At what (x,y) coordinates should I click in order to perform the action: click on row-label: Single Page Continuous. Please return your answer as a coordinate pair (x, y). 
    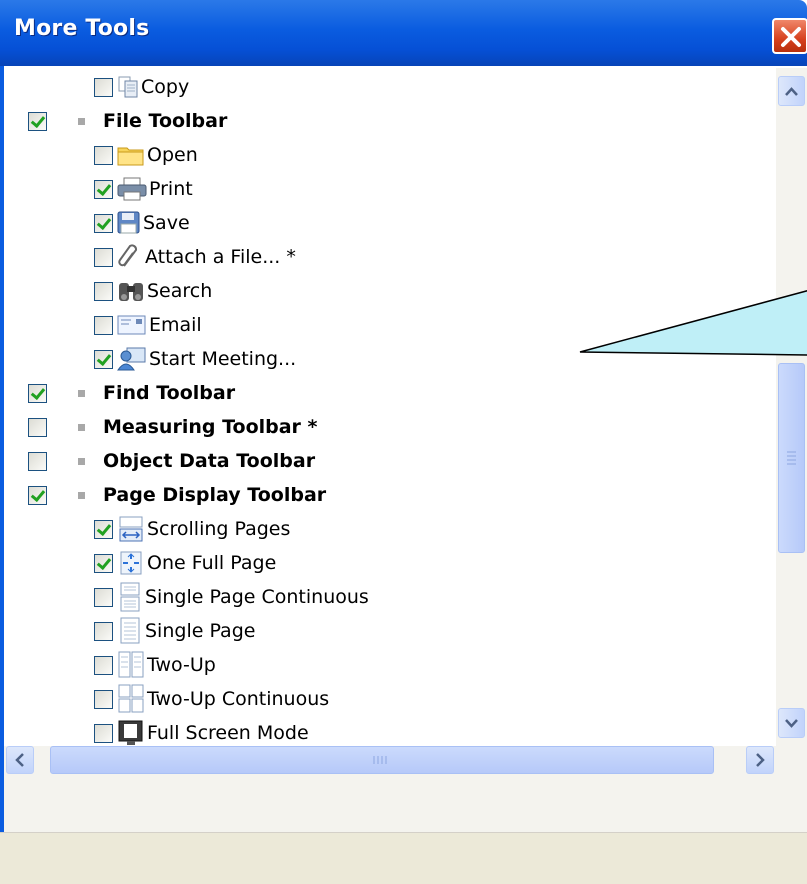
    Looking at the image, I should click on (257, 597).